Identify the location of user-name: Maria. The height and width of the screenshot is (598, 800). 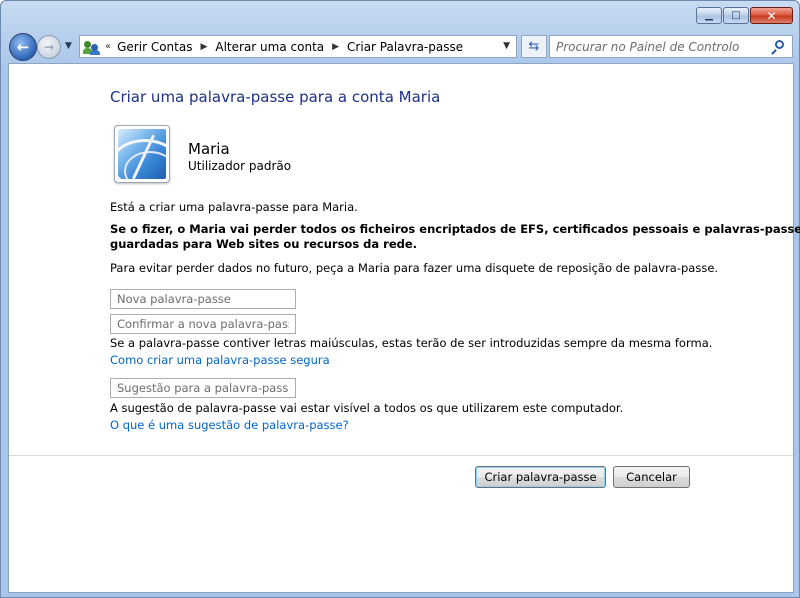
(209, 149).